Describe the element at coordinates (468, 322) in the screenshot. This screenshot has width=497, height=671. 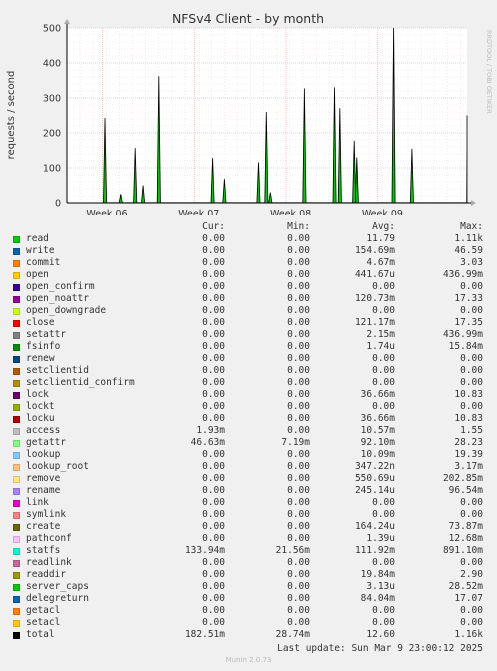
I see `legend-max: 17.35` at that location.